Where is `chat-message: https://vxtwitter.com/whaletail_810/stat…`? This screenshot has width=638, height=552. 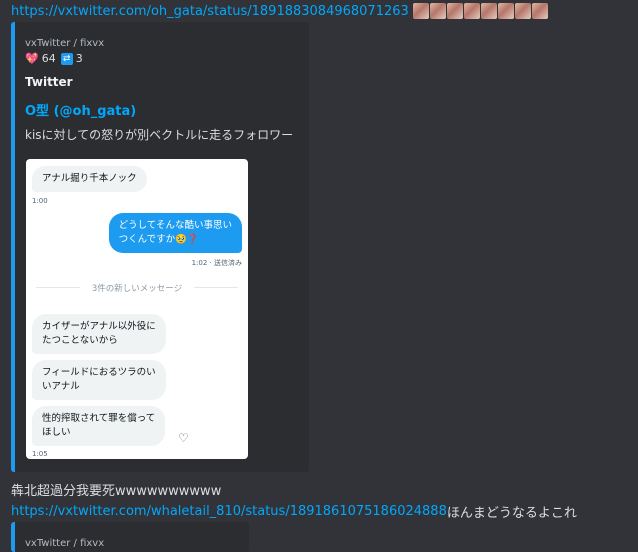 chat-message: https://vxtwitter.com/whaletail_810/stat… is located at coordinates (294, 511).